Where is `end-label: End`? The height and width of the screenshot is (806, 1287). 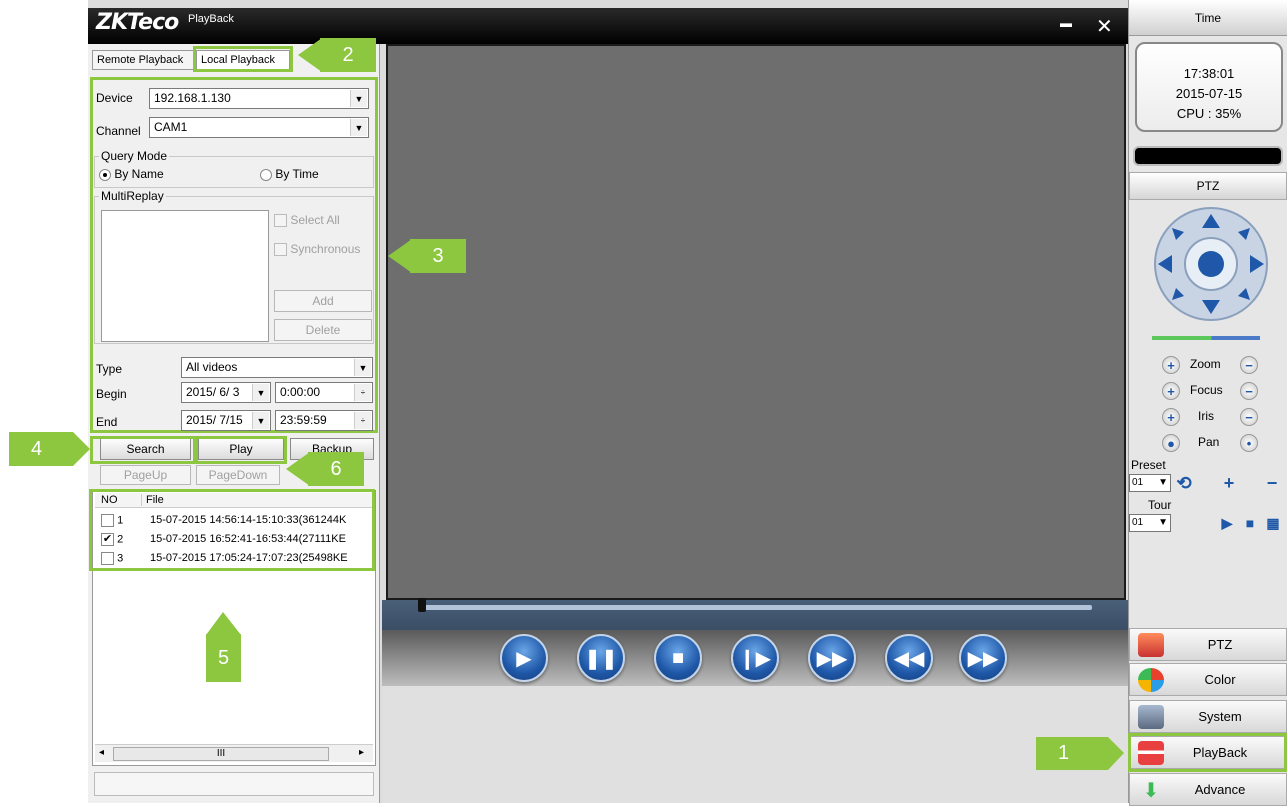 end-label: End is located at coordinates (107, 422).